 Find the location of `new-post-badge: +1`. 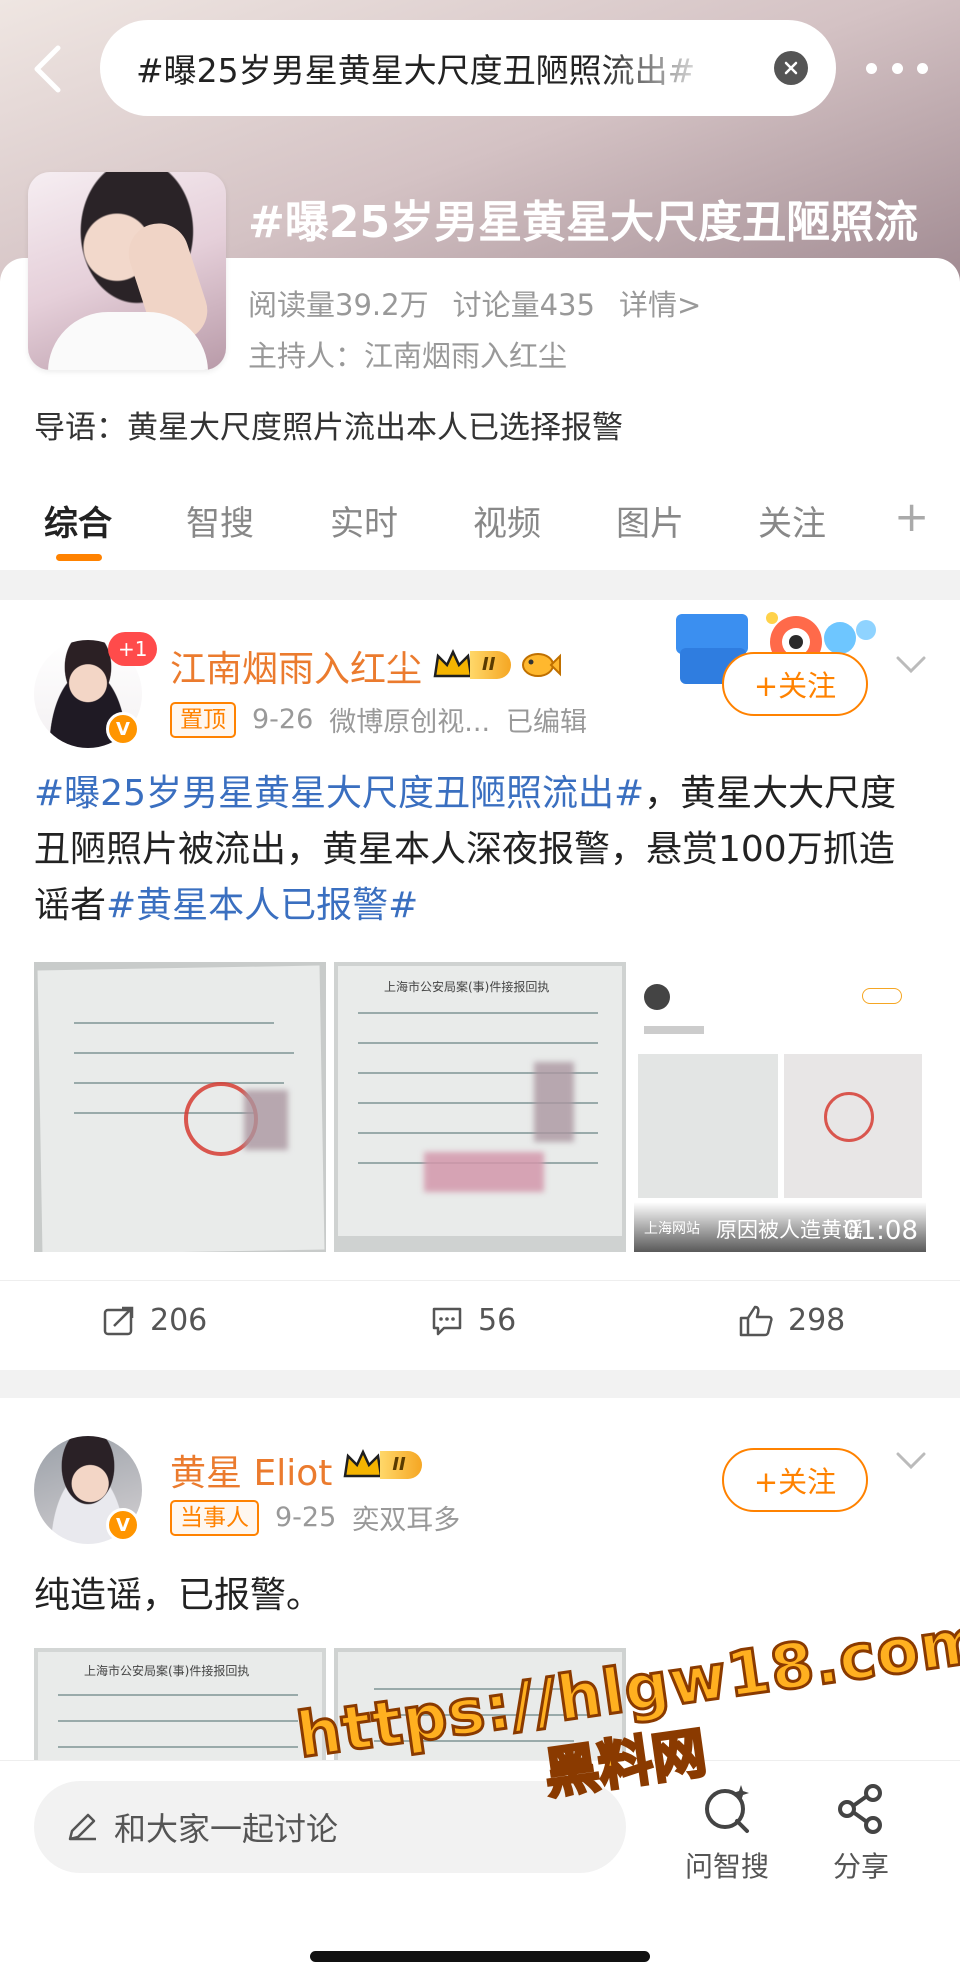

new-post-badge: +1 is located at coordinates (133, 649).